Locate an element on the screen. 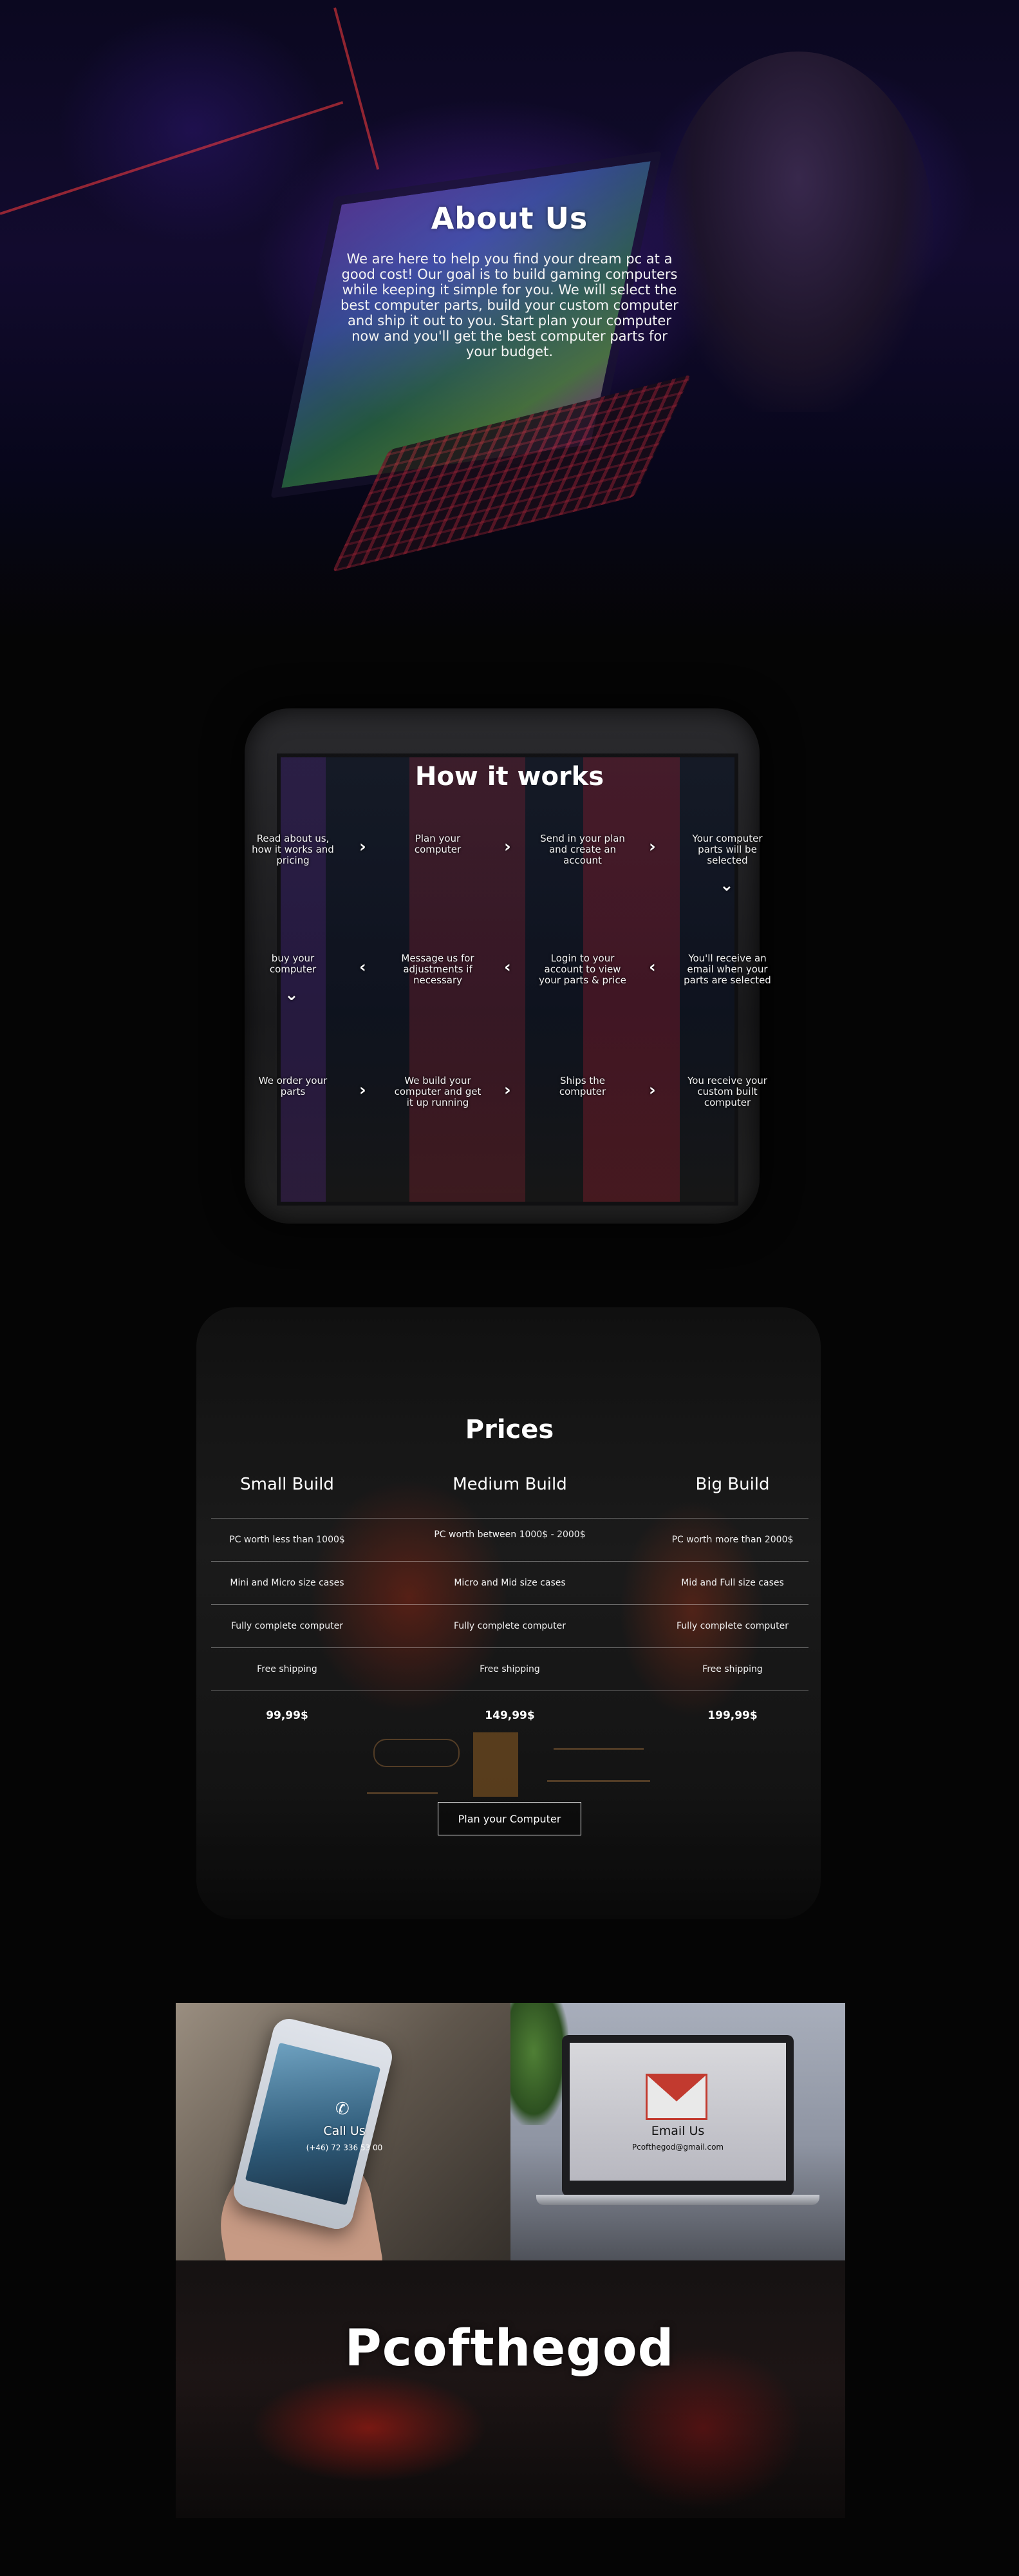 The height and width of the screenshot is (2576, 1019). call-us-card: ✆ Call Us (+46) 72 336 53 00 is located at coordinates (343, 2132).